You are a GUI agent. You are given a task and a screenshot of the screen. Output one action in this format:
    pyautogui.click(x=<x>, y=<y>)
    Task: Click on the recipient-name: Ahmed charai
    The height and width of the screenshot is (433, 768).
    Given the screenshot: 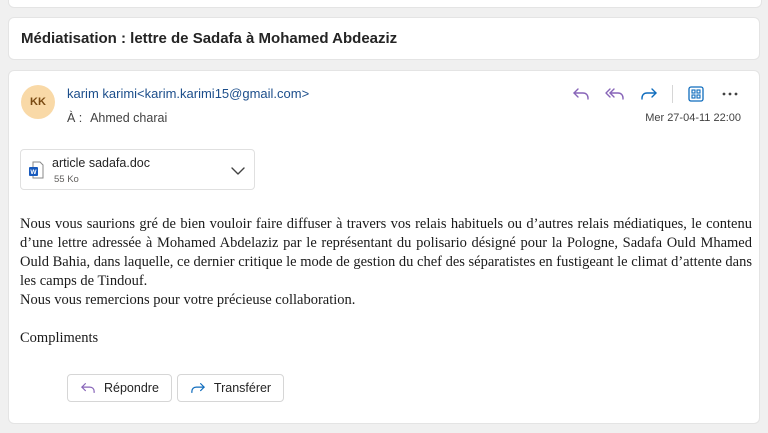 What is the action you would take?
    pyautogui.click(x=128, y=118)
    